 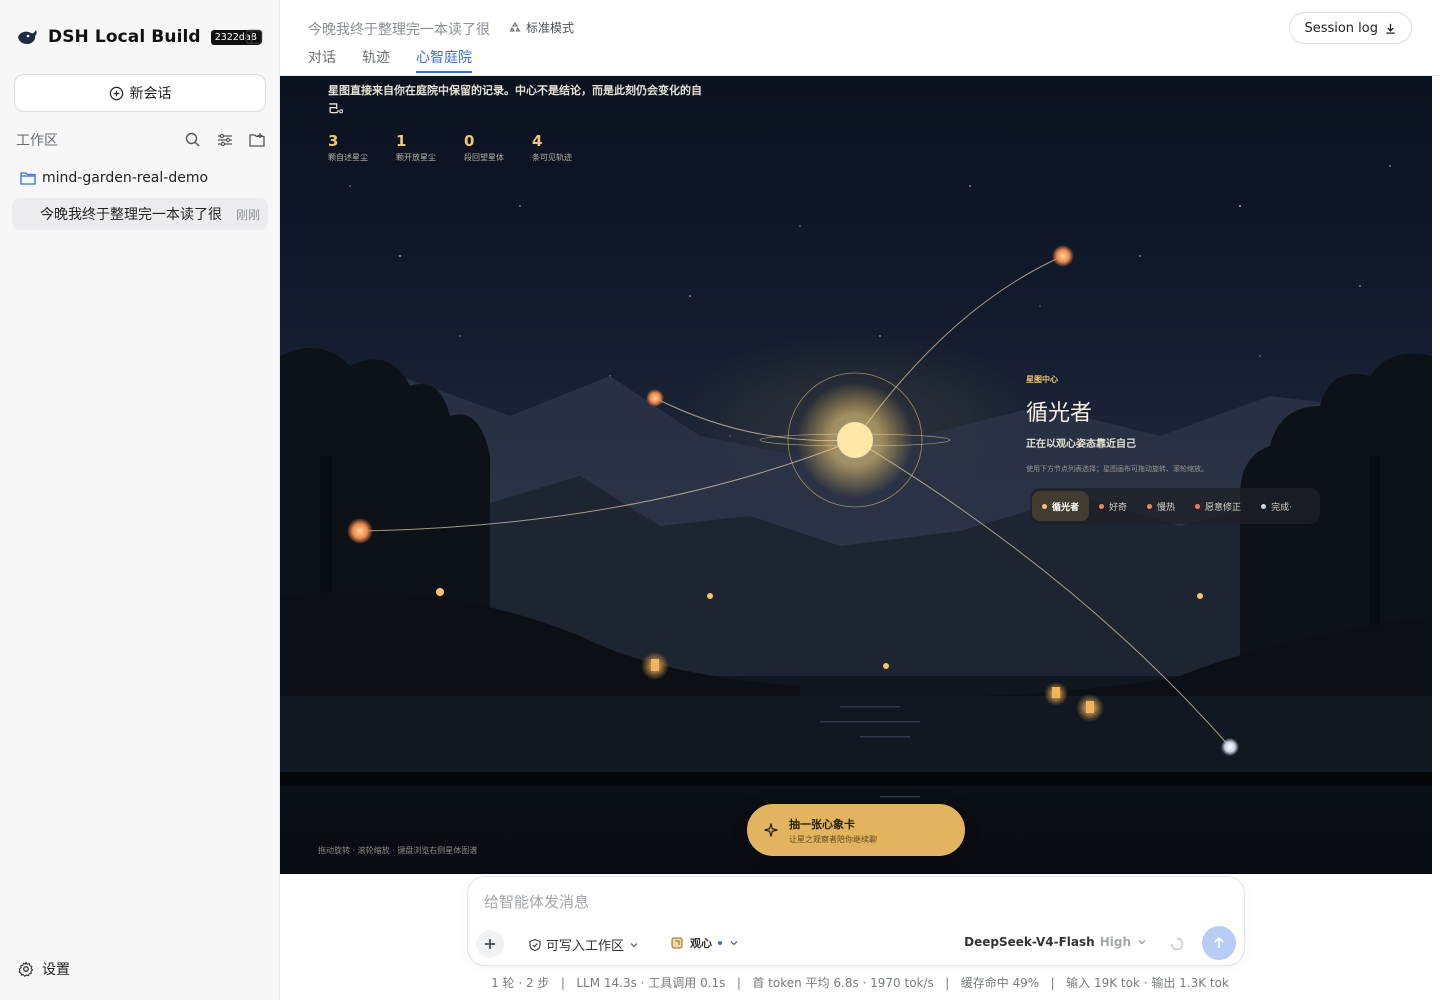 I want to click on workspace-title: 工作区, so click(x=37, y=141).